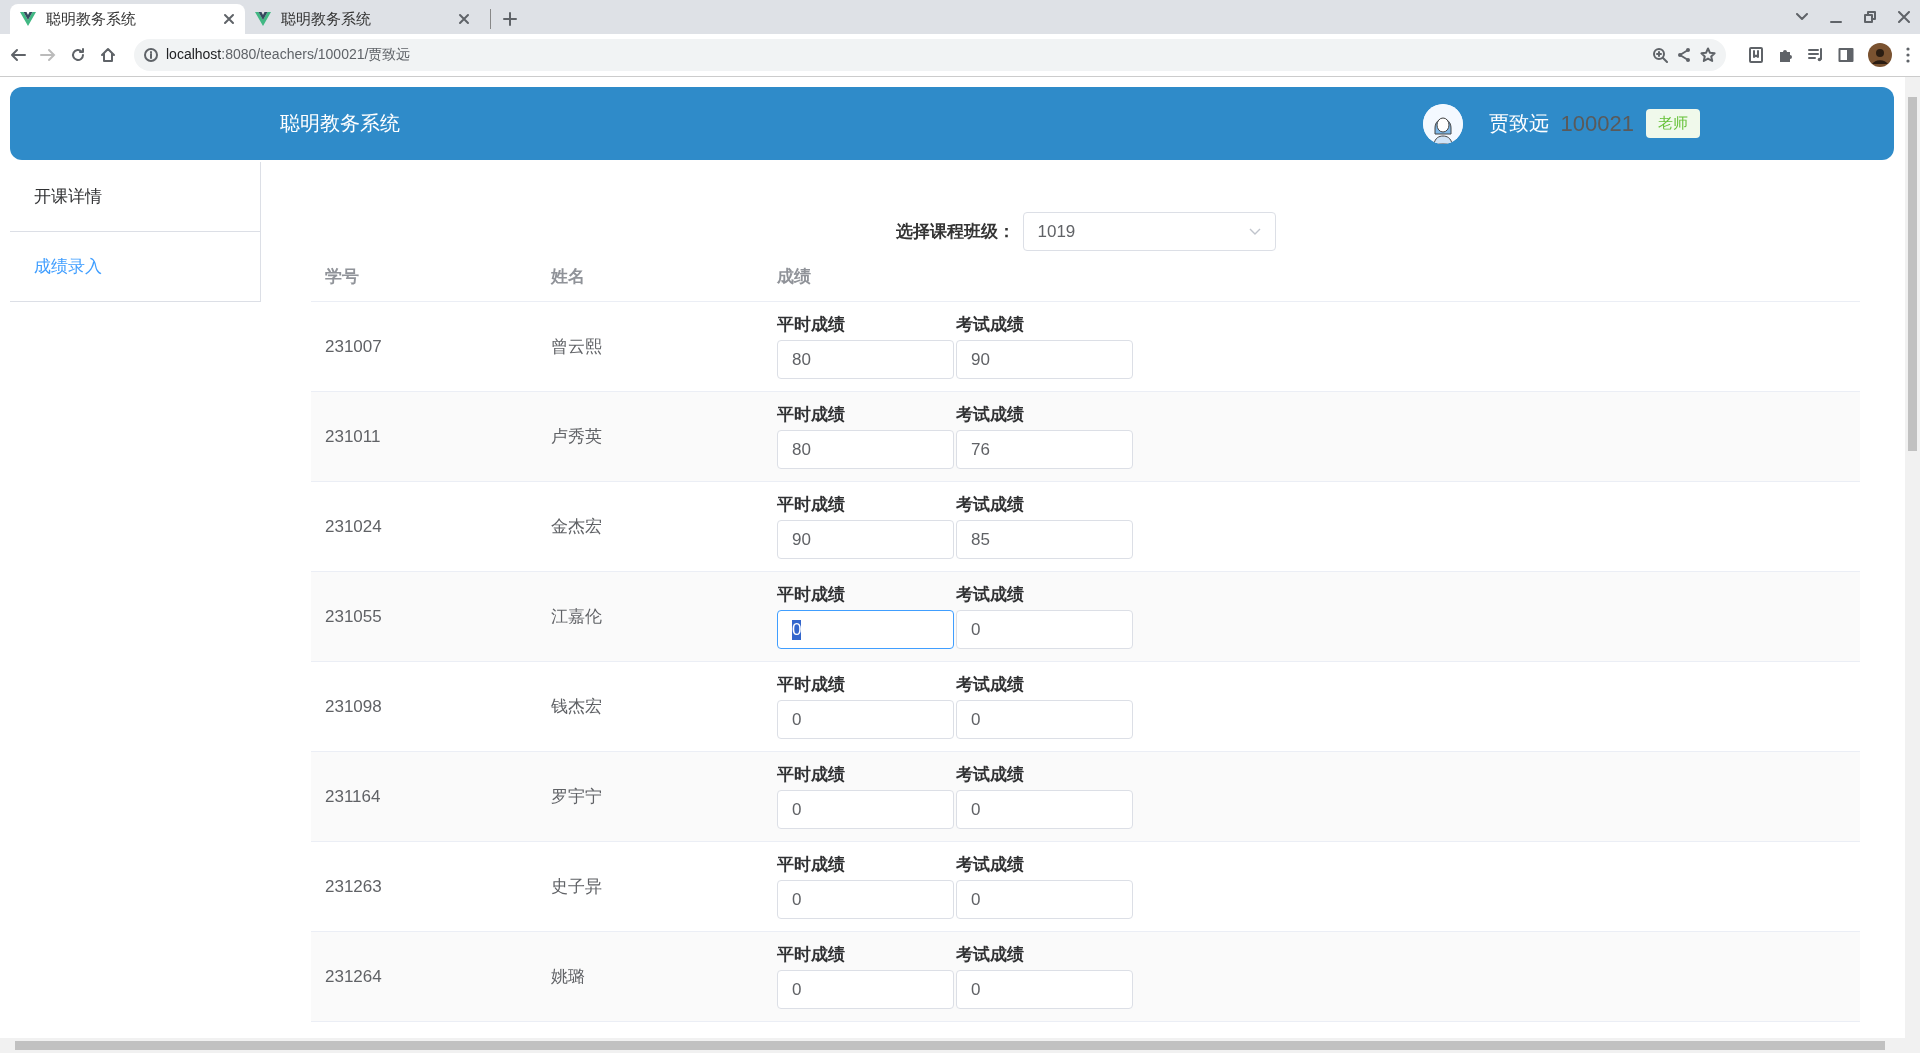  I want to click on info-icon, so click(151, 55).